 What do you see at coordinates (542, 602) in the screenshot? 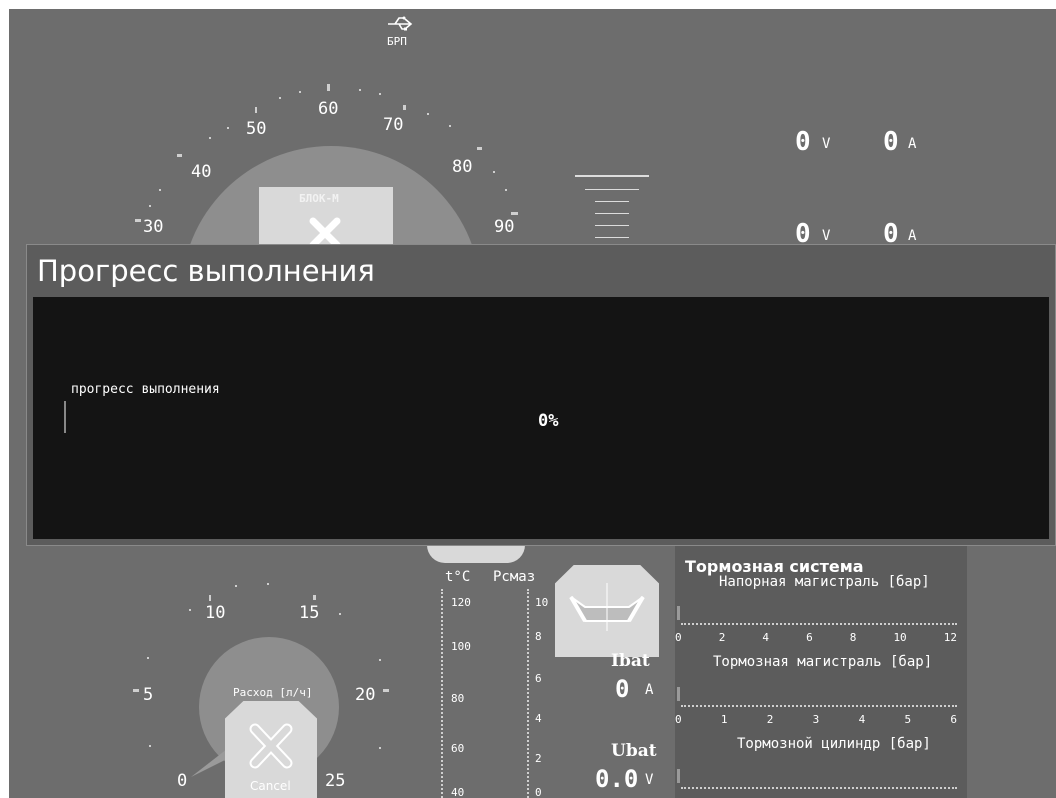
I see `oil-tick-10: 10` at bounding box center [542, 602].